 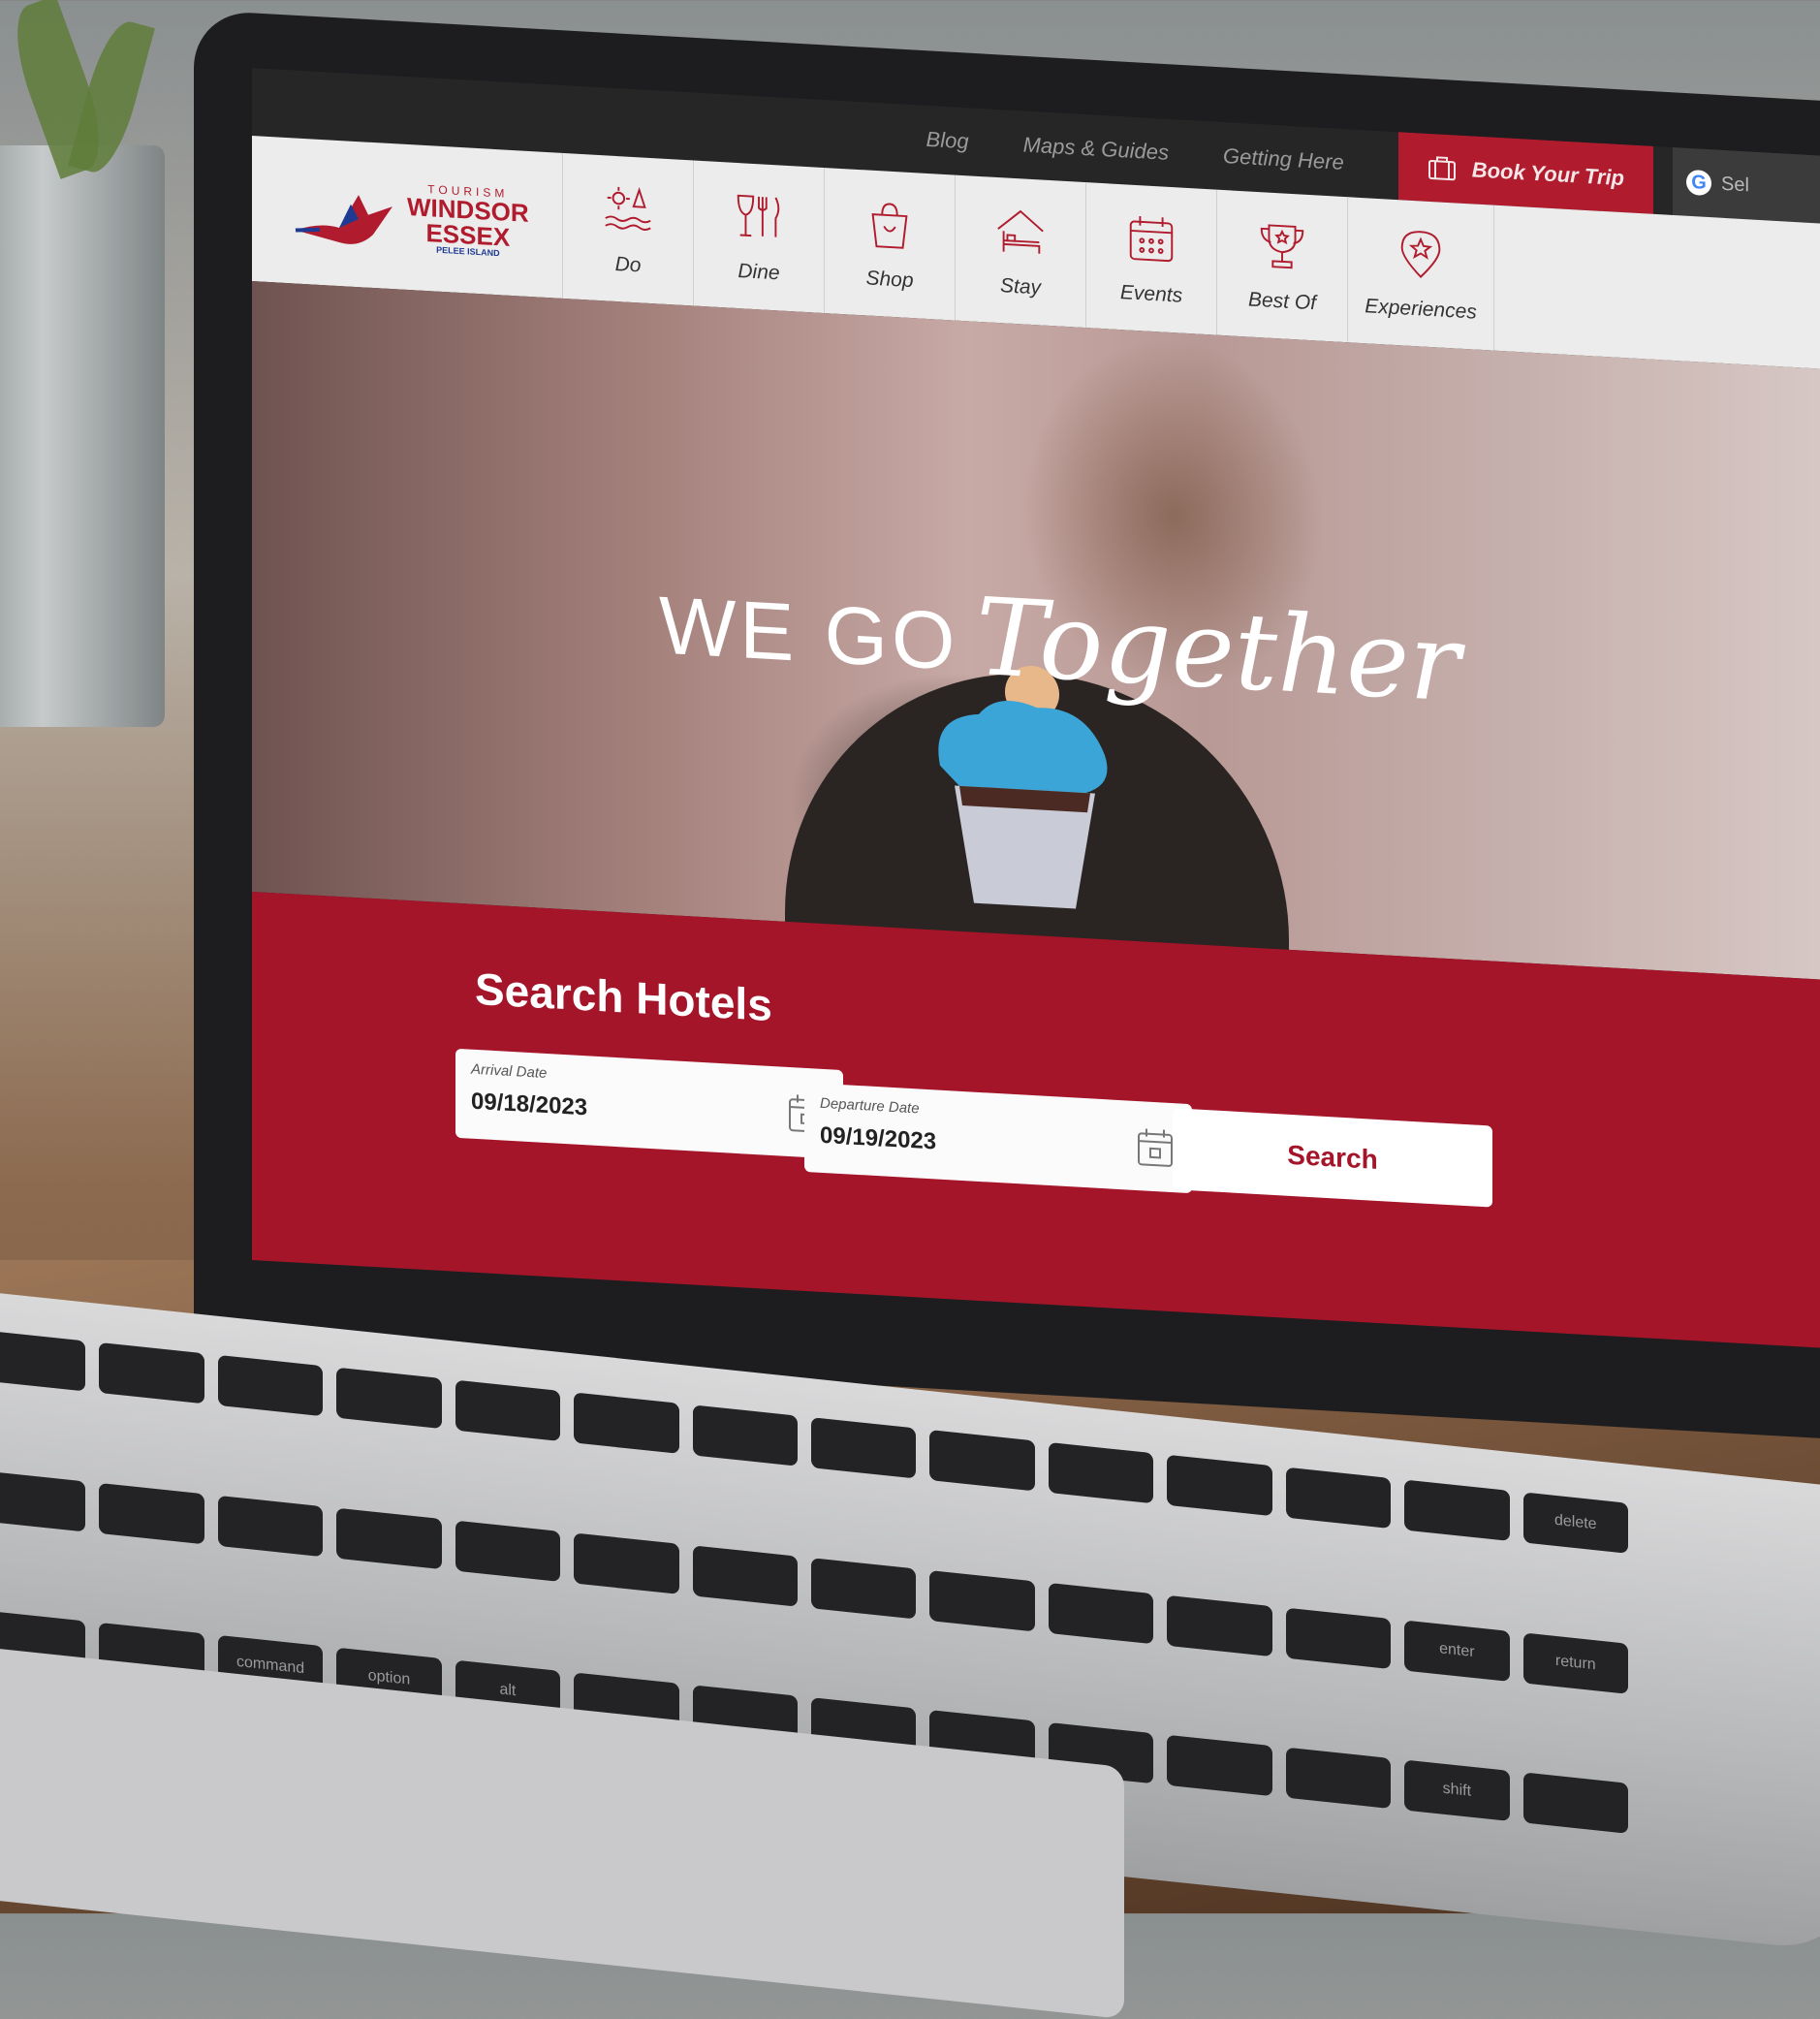 I want to click on hero-headline: WE GO Together, so click(x=1059, y=646).